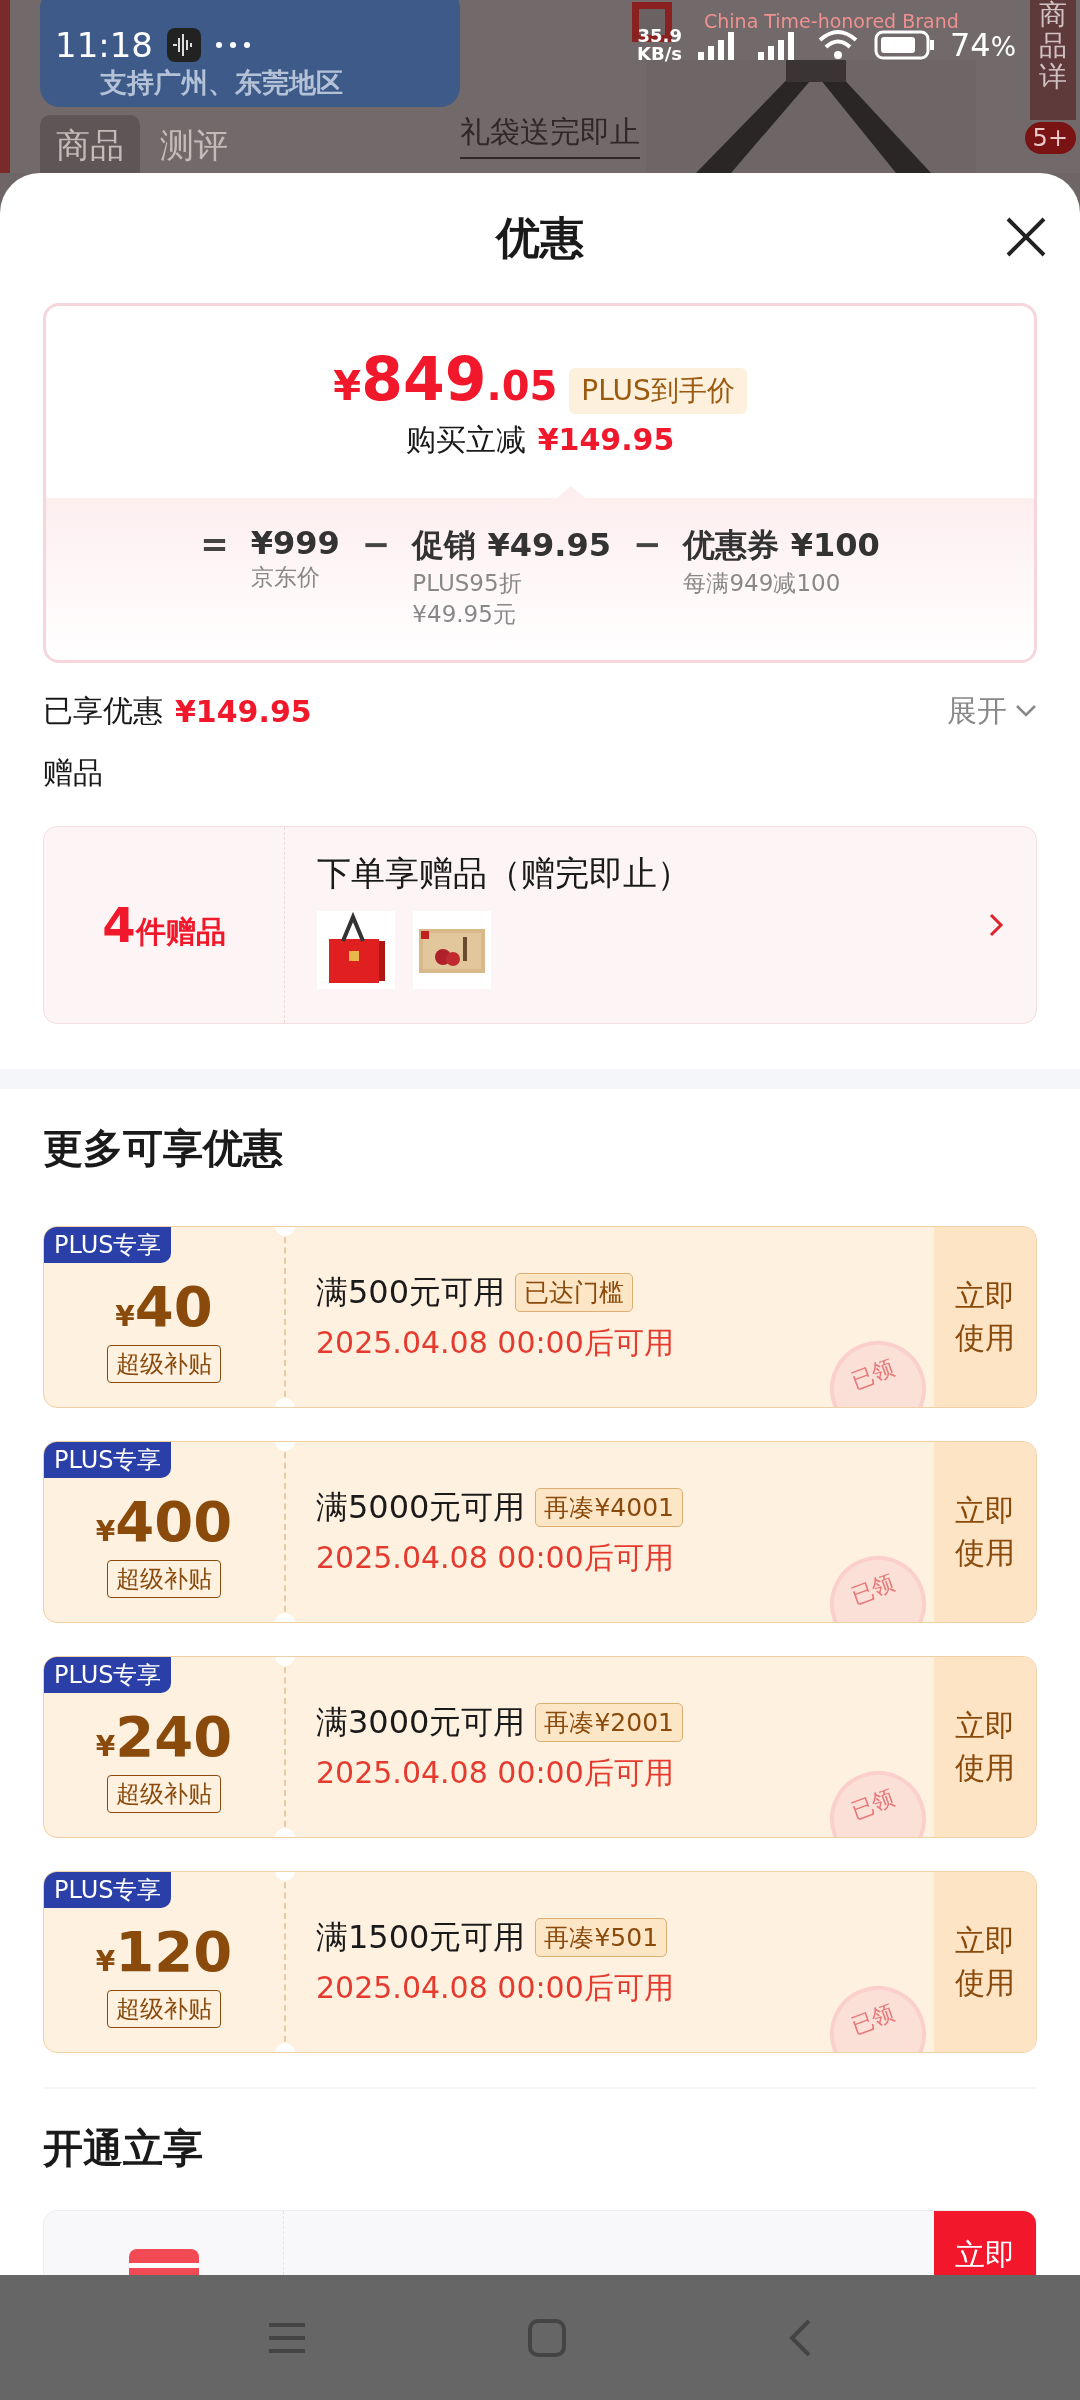  What do you see at coordinates (467, 583) in the screenshot?
I see `breakdown-note: PLUS95折` at bounding box center [467, 583].